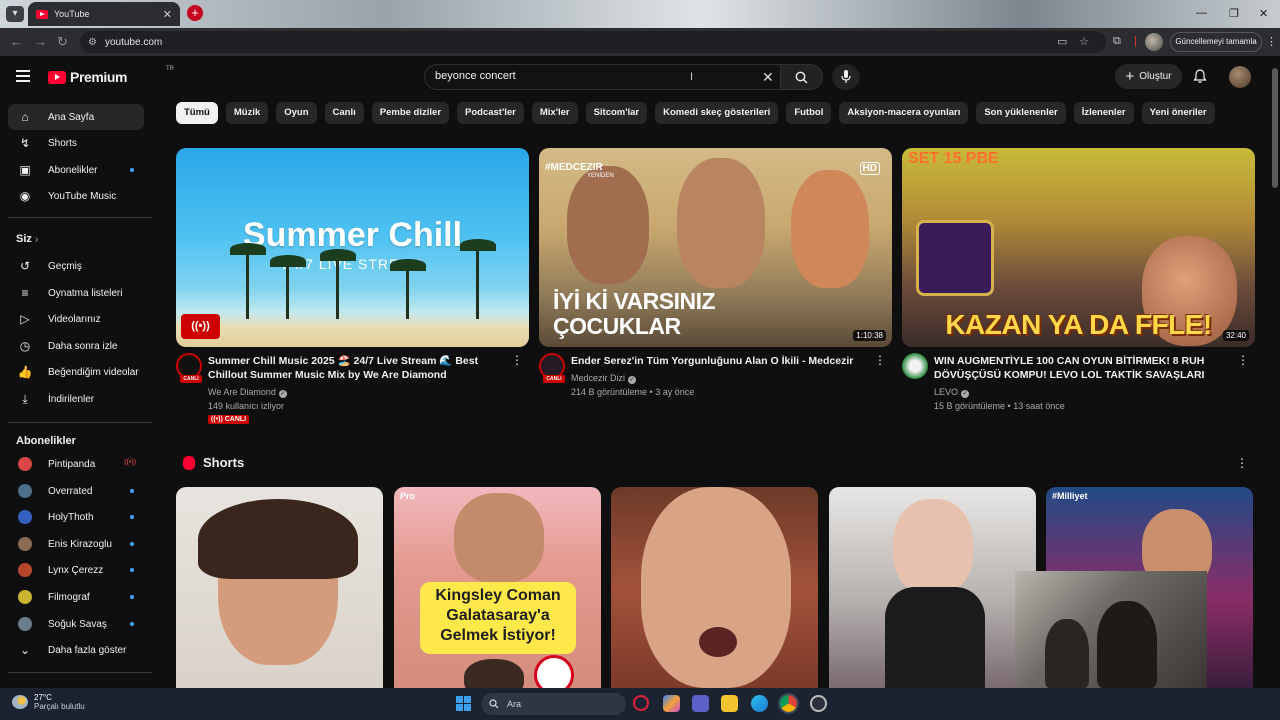  What do you see at coordinates (76, 346) in the screenshot?
I see `sidebar-item-watch-later: ◷ Daha sonra izle` at bounding box center [76, 346].